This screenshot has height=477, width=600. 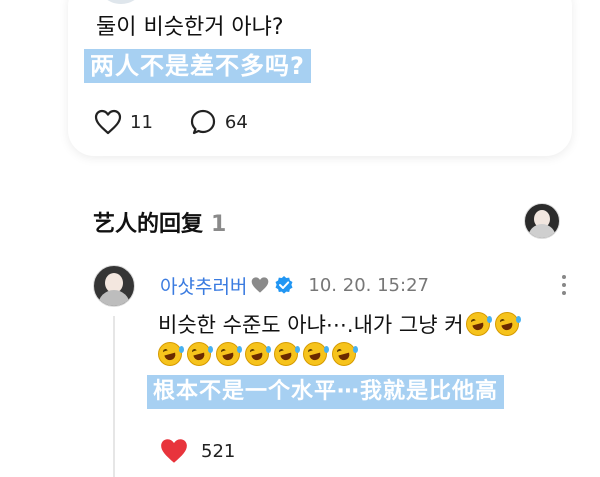 I want to click on more-vertical-icon, so click(x=564, y=286).